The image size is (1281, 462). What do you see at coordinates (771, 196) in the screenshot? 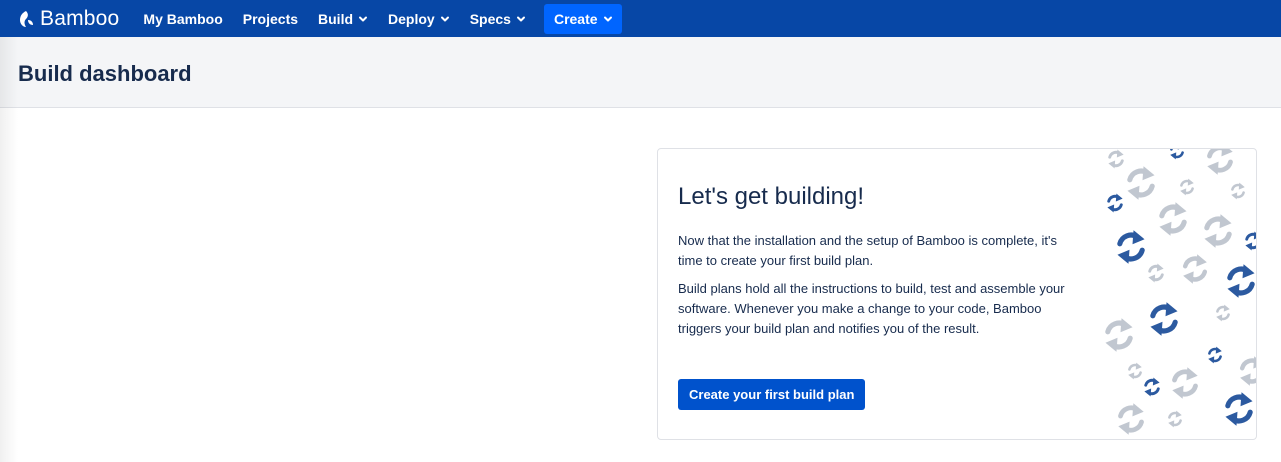
I see `card-heading: Let's get building!` at bounding box center [771, 196].